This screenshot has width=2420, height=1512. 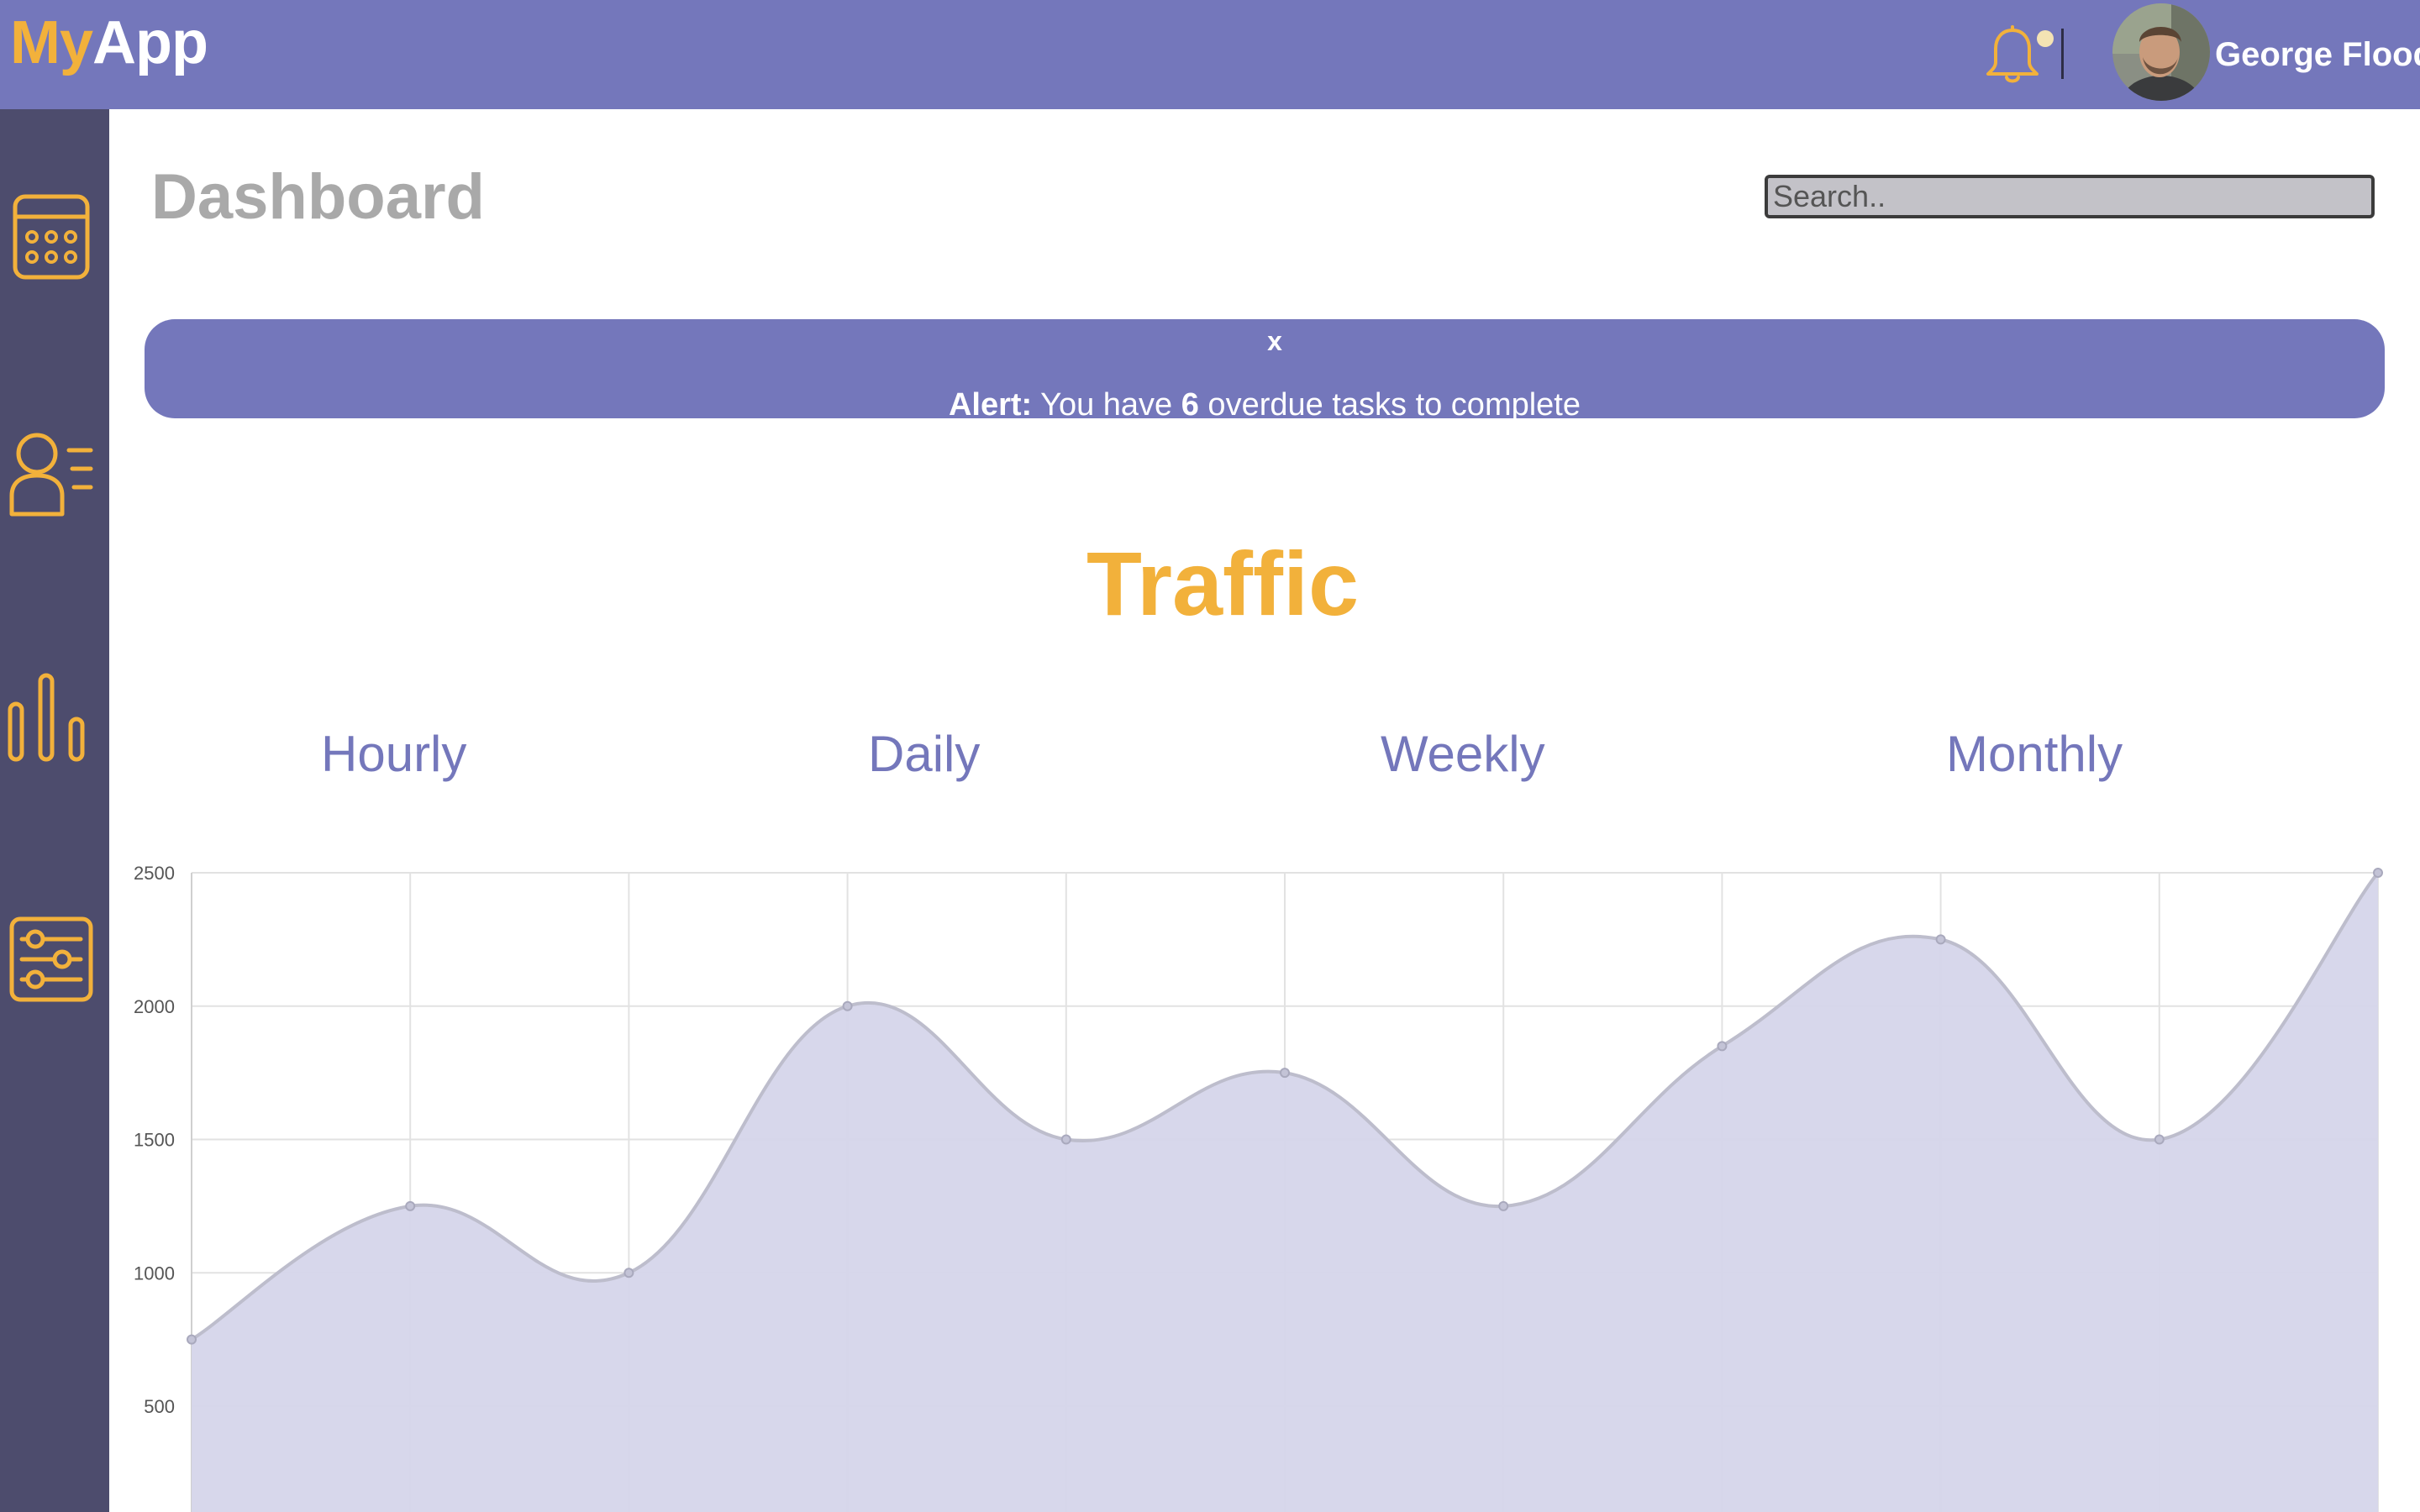 I want to click on search-input, so click(x=2070, y=196).